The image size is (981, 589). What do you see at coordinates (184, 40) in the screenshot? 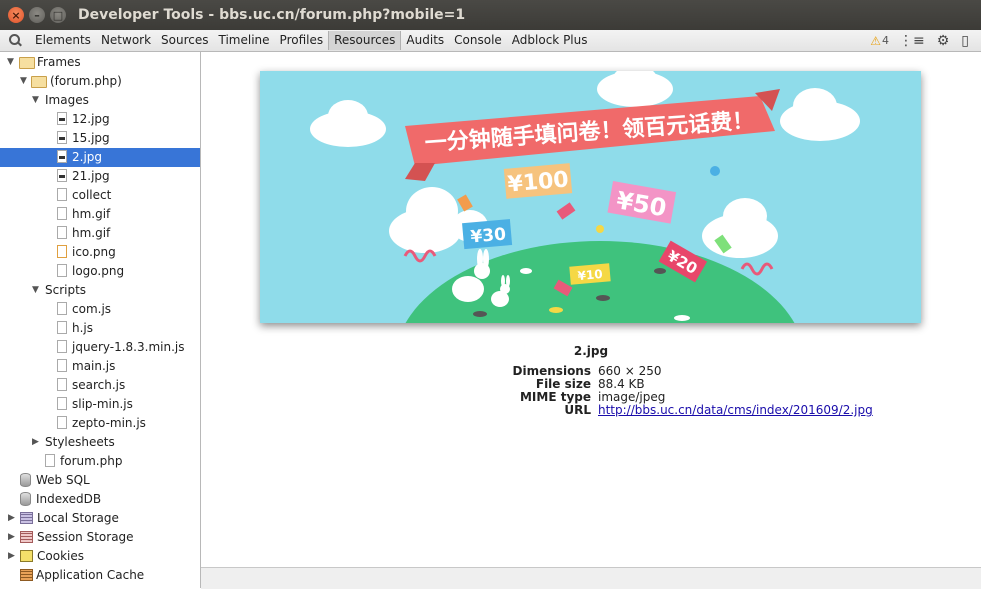
I see `tab-sources: Sources` at bounding box center [184, 40].